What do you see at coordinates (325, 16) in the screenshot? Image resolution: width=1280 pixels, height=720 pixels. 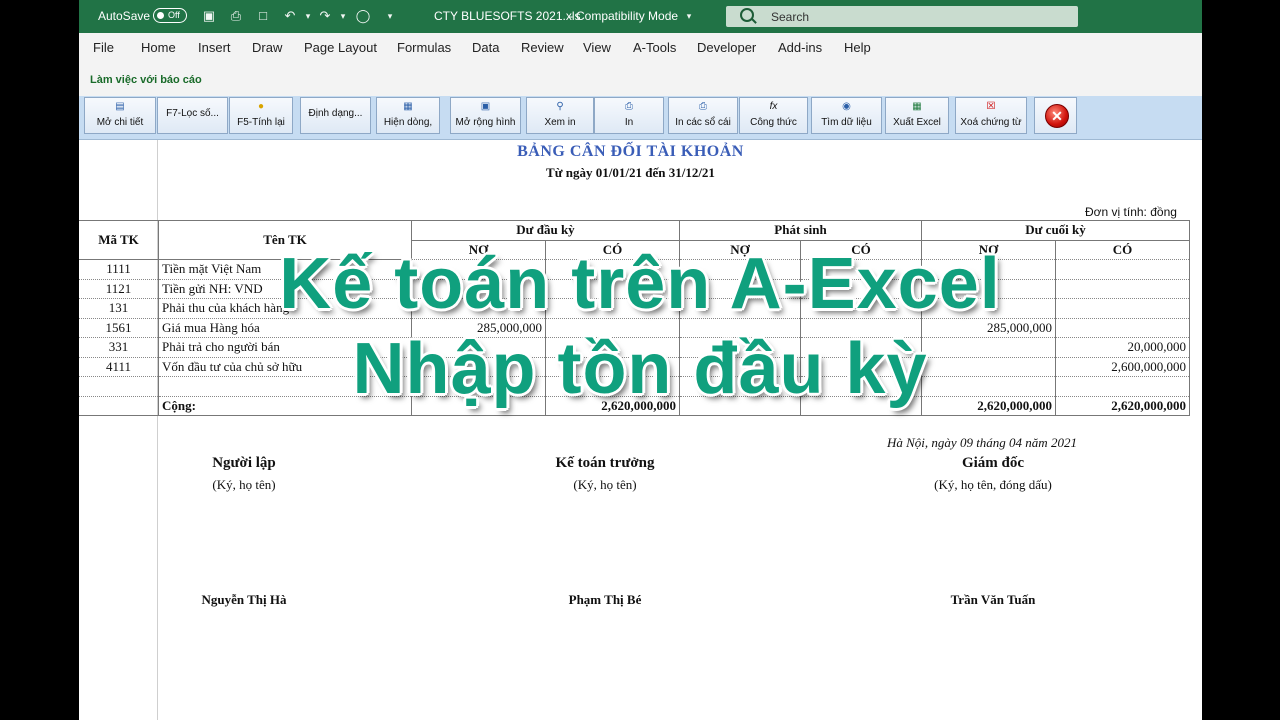 I see `redo-icon: ↷` at bounding box center [325, 16].